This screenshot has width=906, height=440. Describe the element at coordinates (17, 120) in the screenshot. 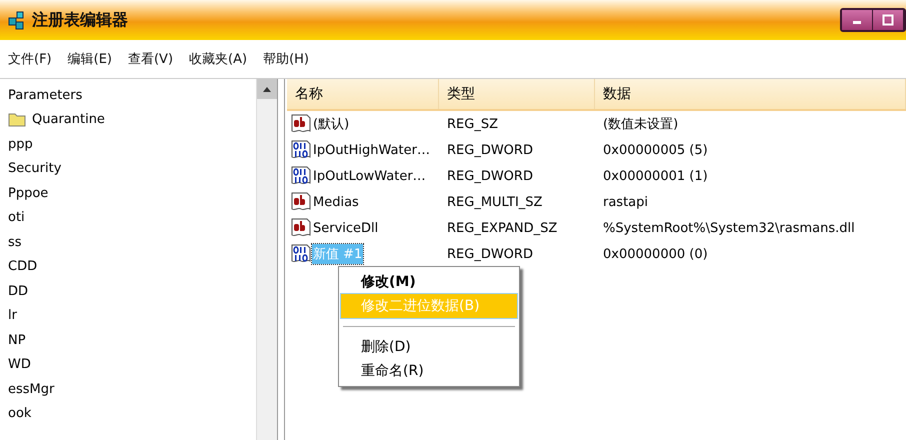

I see `folder-icon` at that location.